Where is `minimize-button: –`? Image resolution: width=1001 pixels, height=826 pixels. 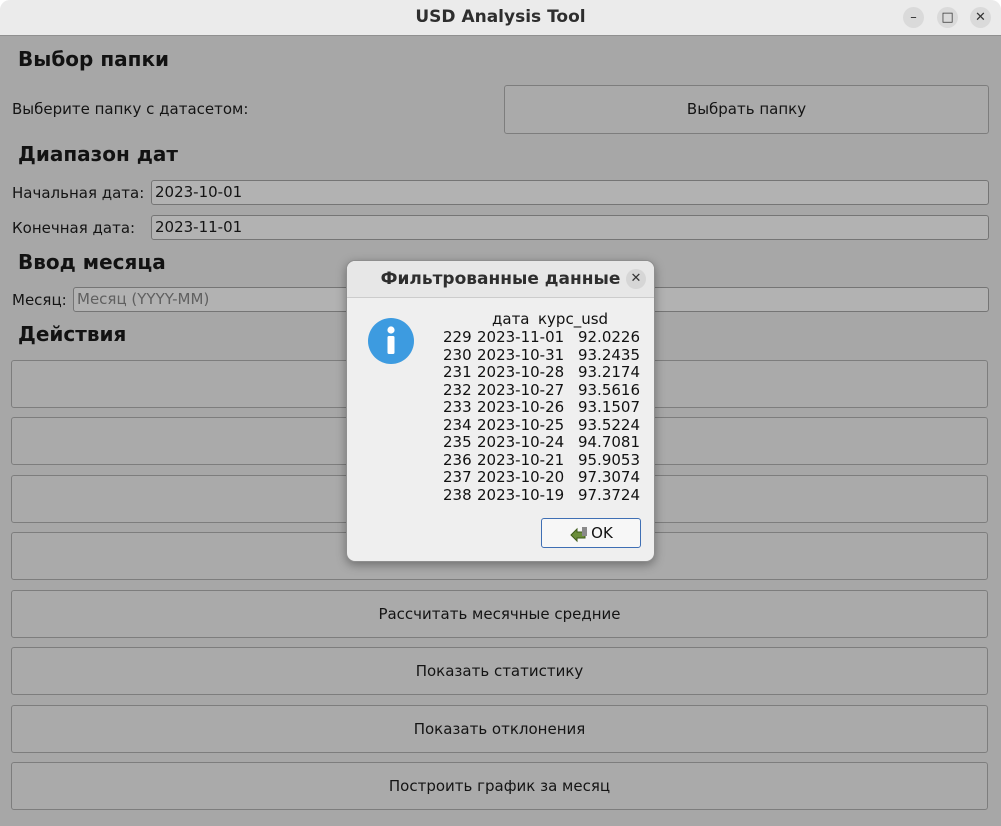
minimize-button: – is located at coordinates (913, 17).